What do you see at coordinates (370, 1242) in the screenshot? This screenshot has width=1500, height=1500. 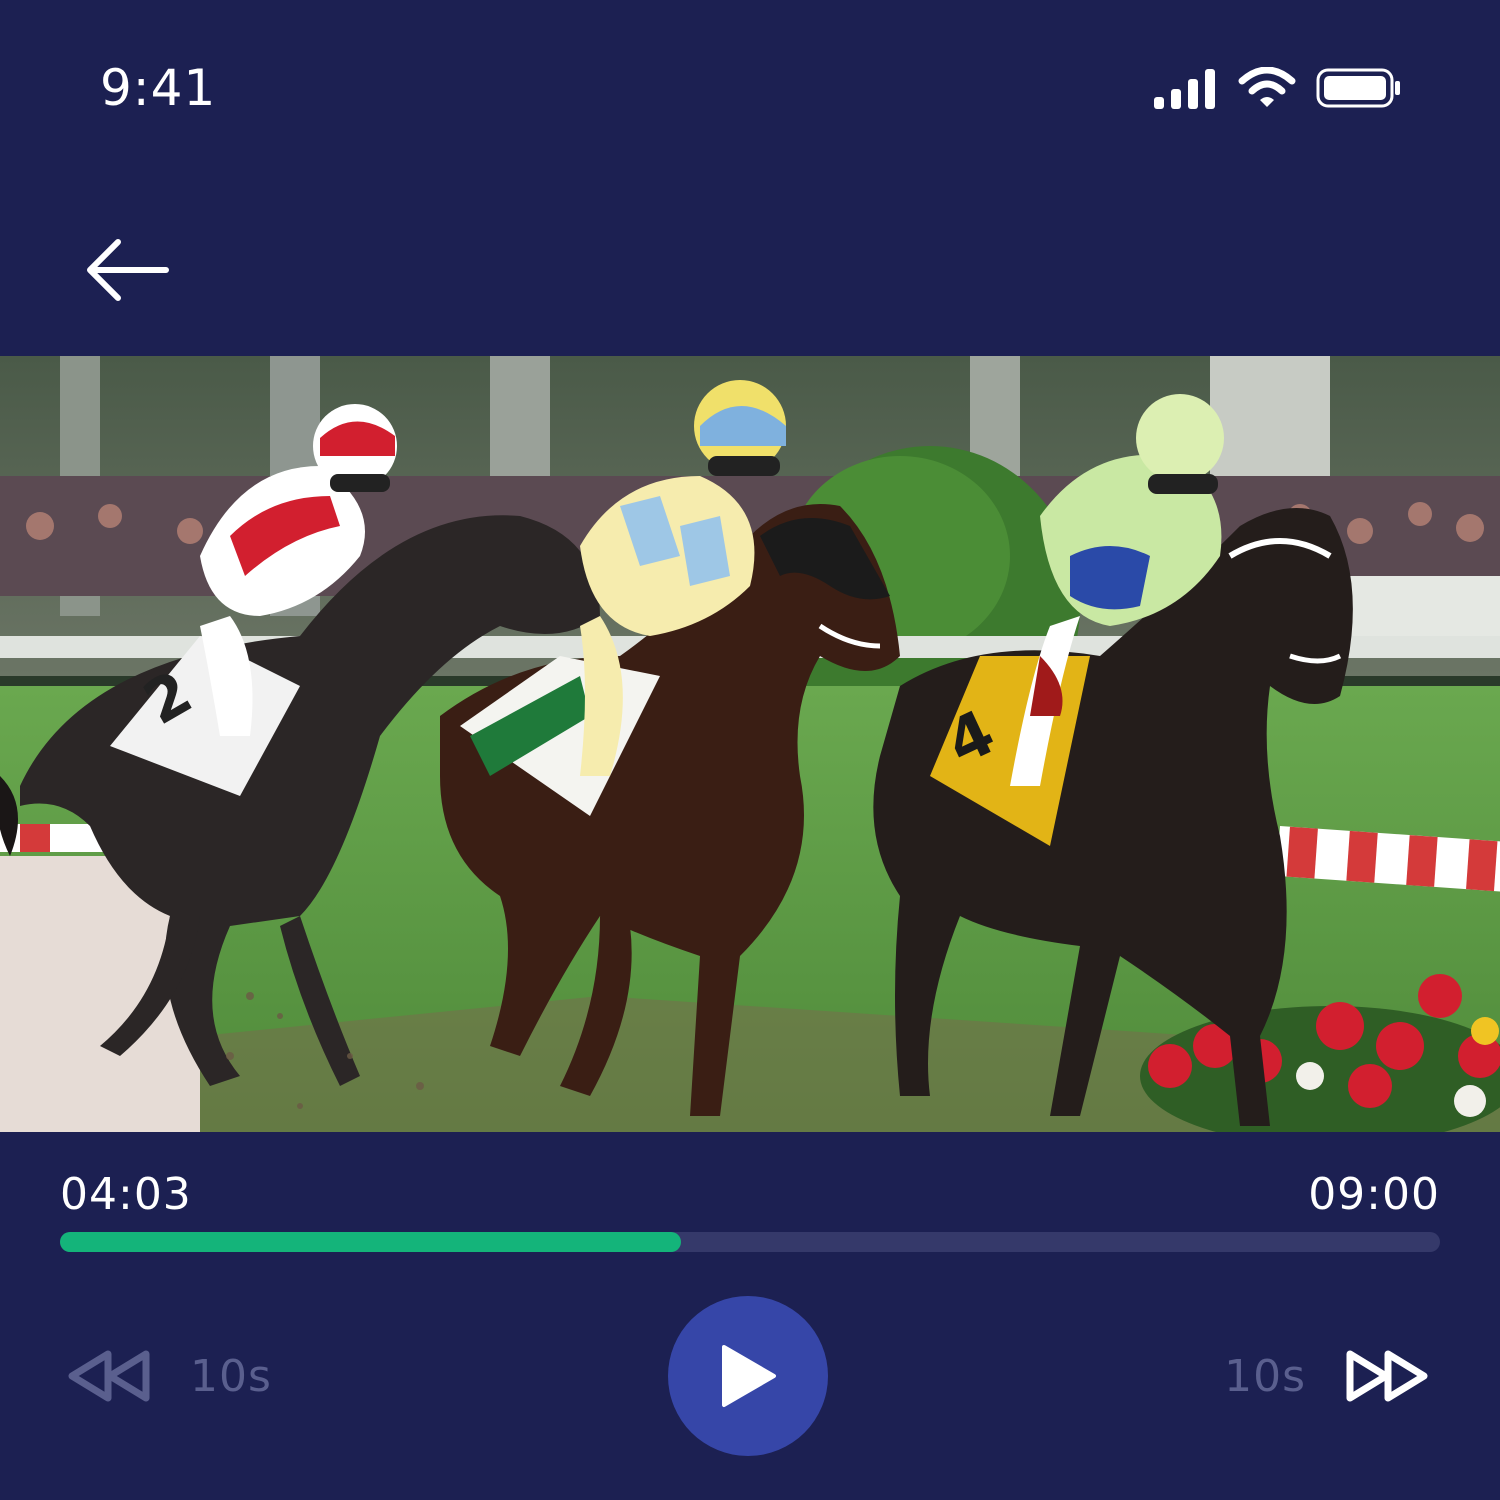 I see `progress-fill` at bounding box center [370, 1242].